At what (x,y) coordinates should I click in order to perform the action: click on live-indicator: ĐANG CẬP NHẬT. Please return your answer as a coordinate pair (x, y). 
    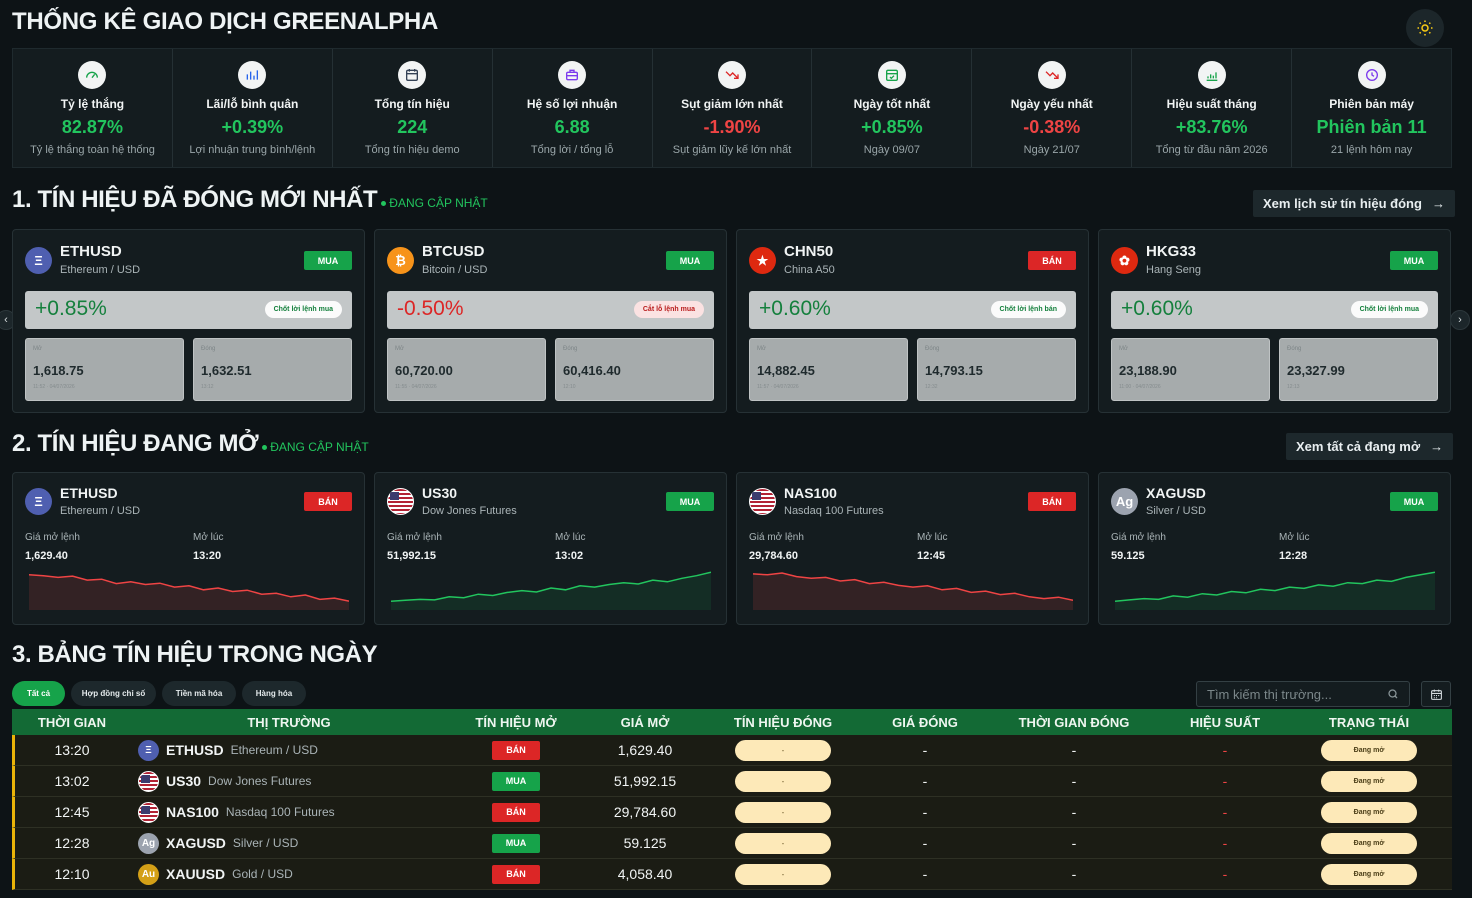
    Looking at the image, I should click on (315, 447).